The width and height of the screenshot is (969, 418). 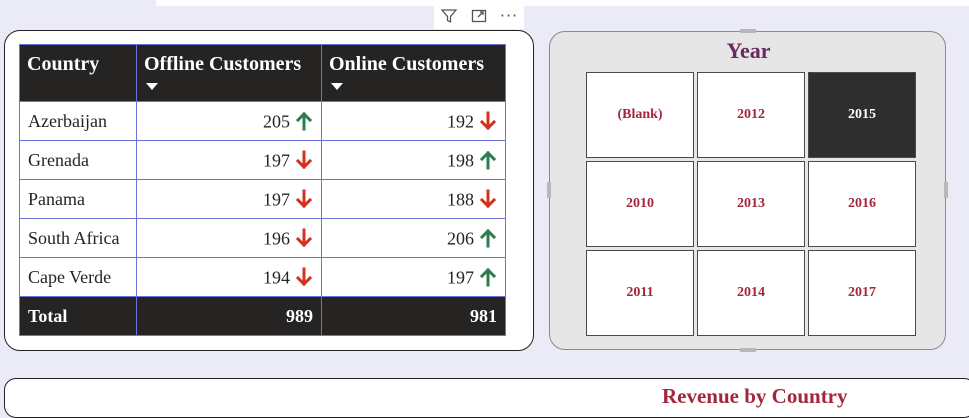 What do you see at coordinates (229, 121) in the screenshot?
I see `cell-offline-customers: 205` at bounding box center [229, 121].